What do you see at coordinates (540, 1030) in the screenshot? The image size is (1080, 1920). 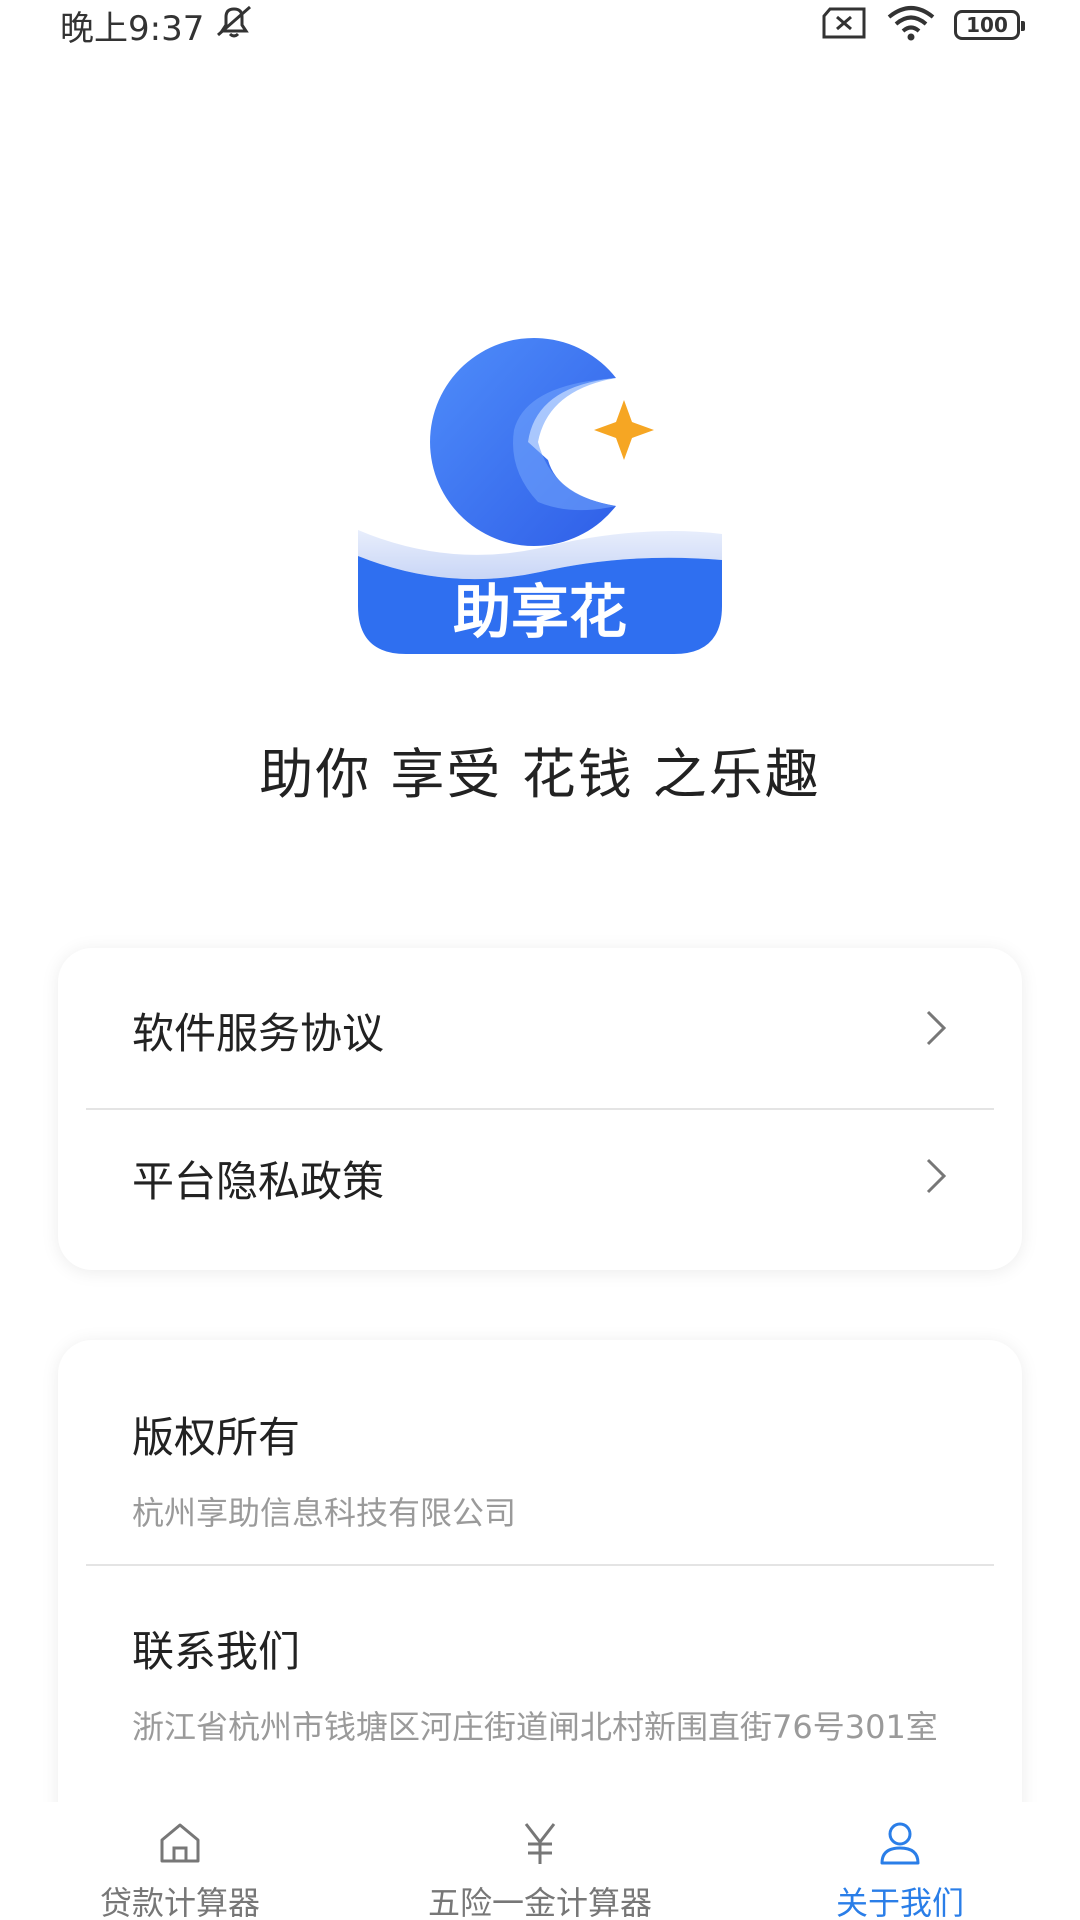 I see `service-agreement-link: 软件服务协议` at bounding box center [540, 1030].